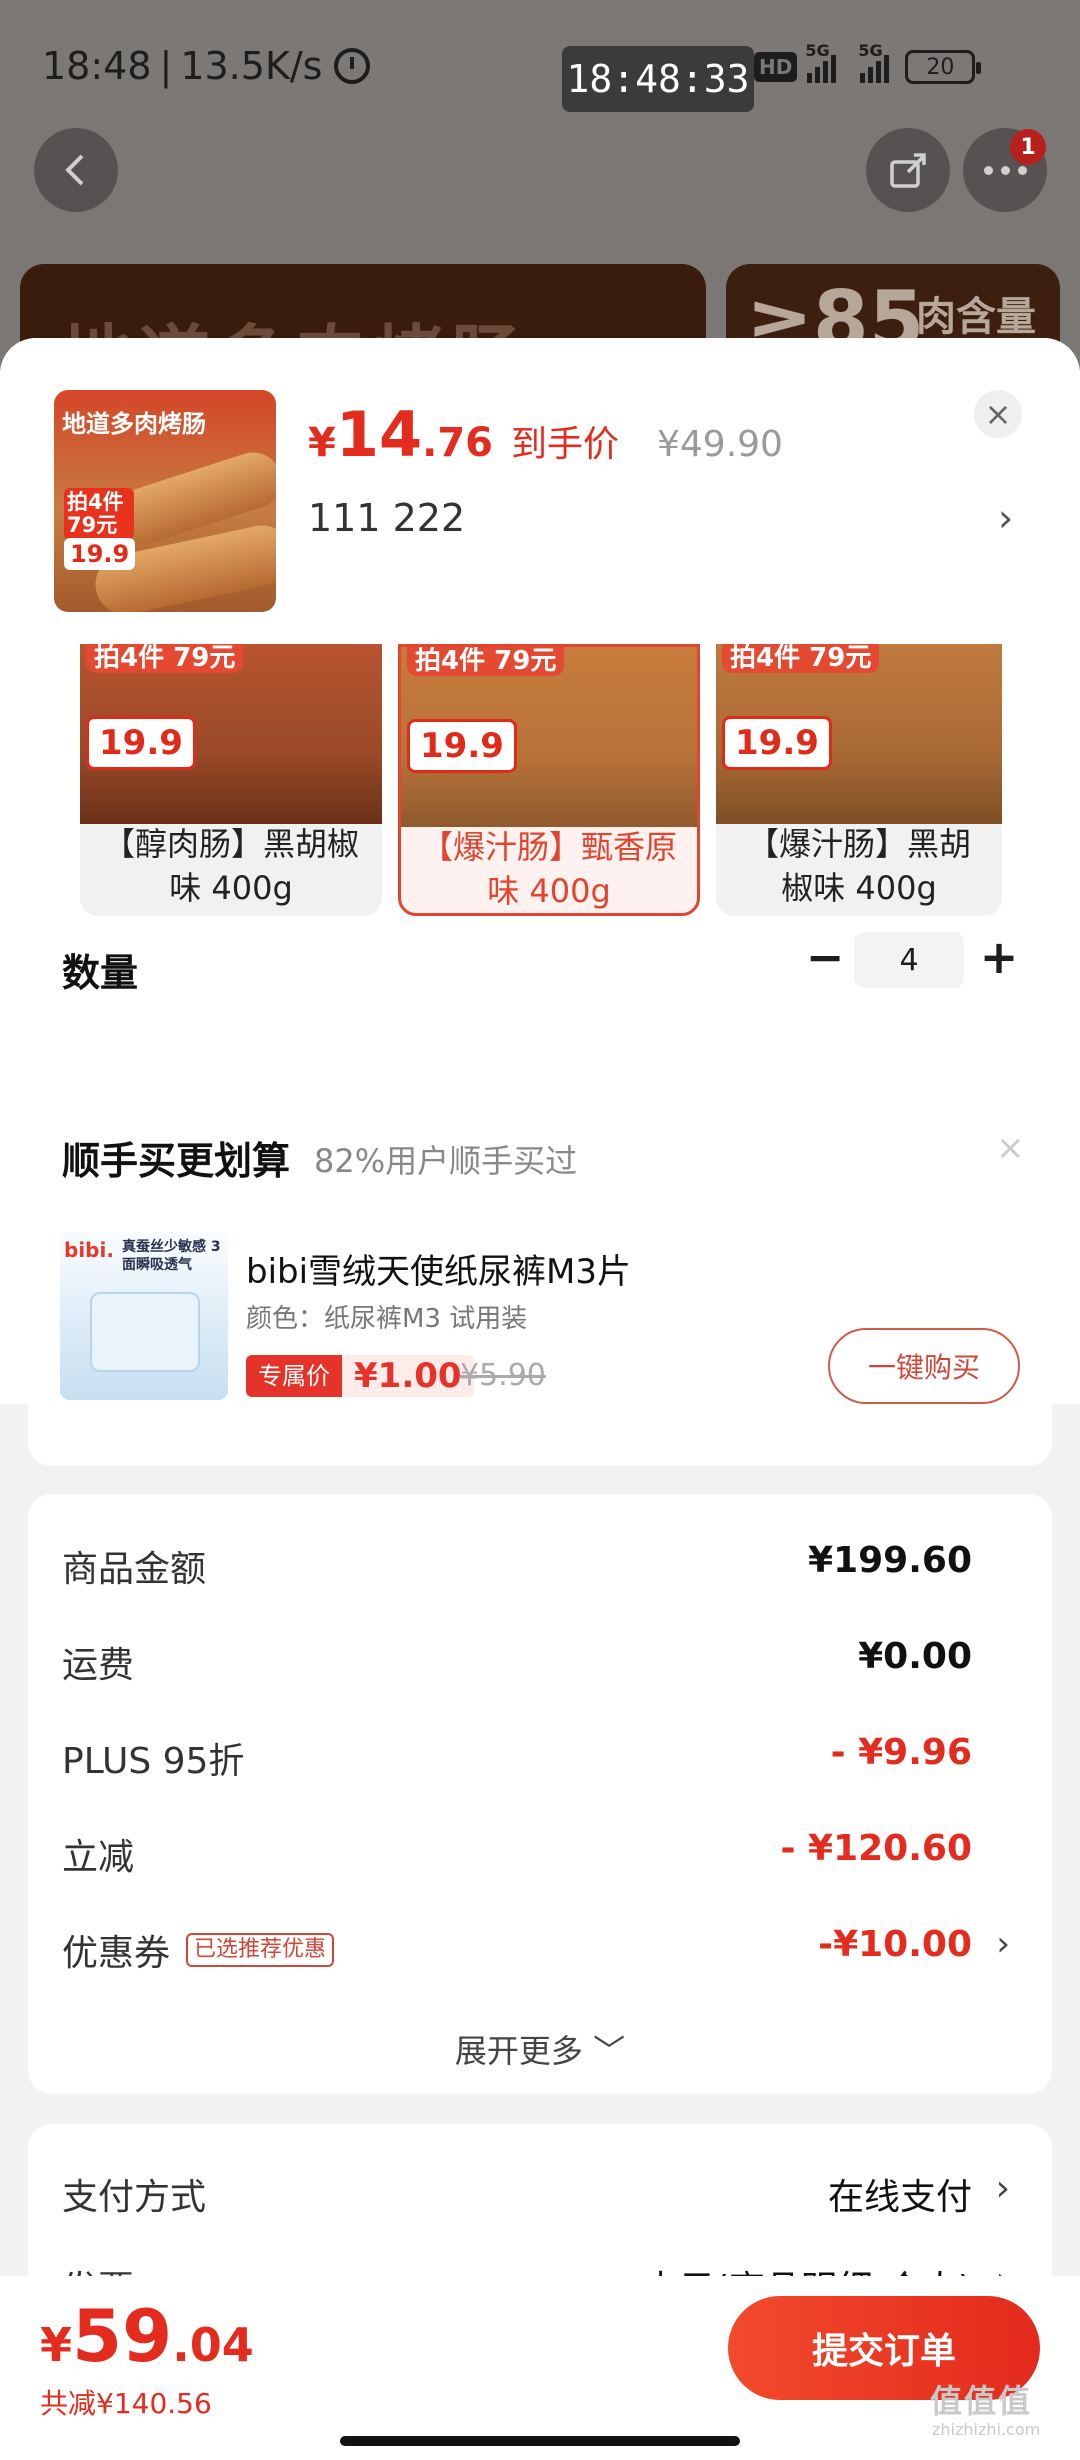 This screenshot has height=2460, width=1080. What do you see at coordinates (825, 957) in the screenshot?
I see `quantity-decrease-button: −` at bounding box center [825, 957].